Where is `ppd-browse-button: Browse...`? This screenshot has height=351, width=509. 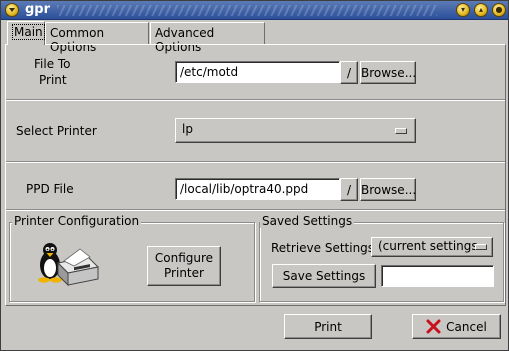
ppd-browse-button: Browse... is located at coordinates (388, 189).